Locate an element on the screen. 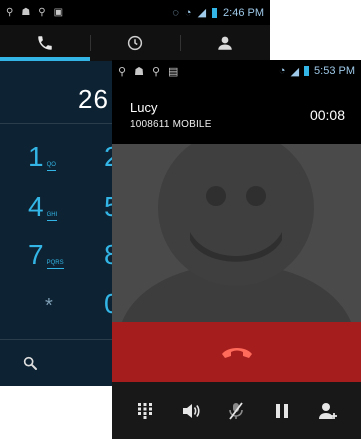 This screenshot has width=361, height=439. caller-info: Lucy 1008611 MOBILE 00:08 is located at coordinates (236, 113).